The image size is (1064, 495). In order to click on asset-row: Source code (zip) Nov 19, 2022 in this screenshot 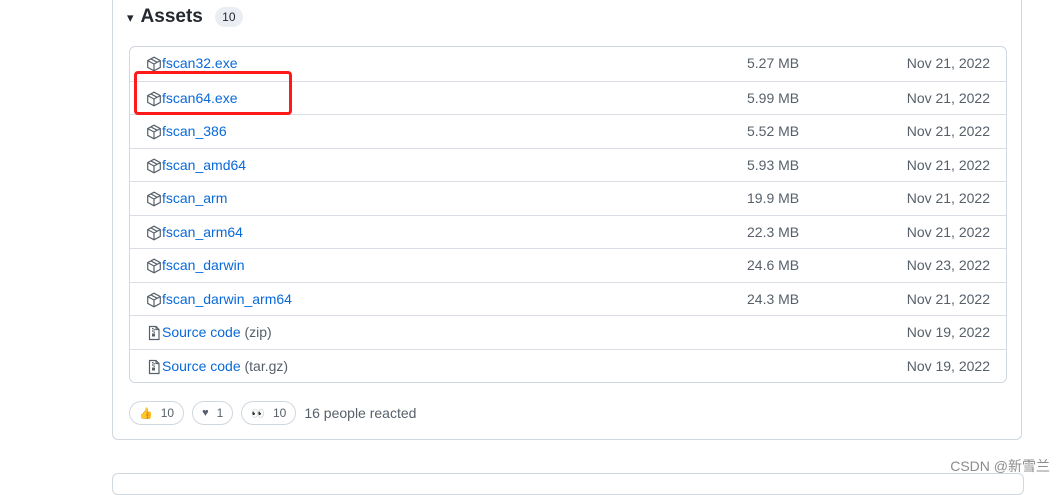, I will do `click(568, 332)`.